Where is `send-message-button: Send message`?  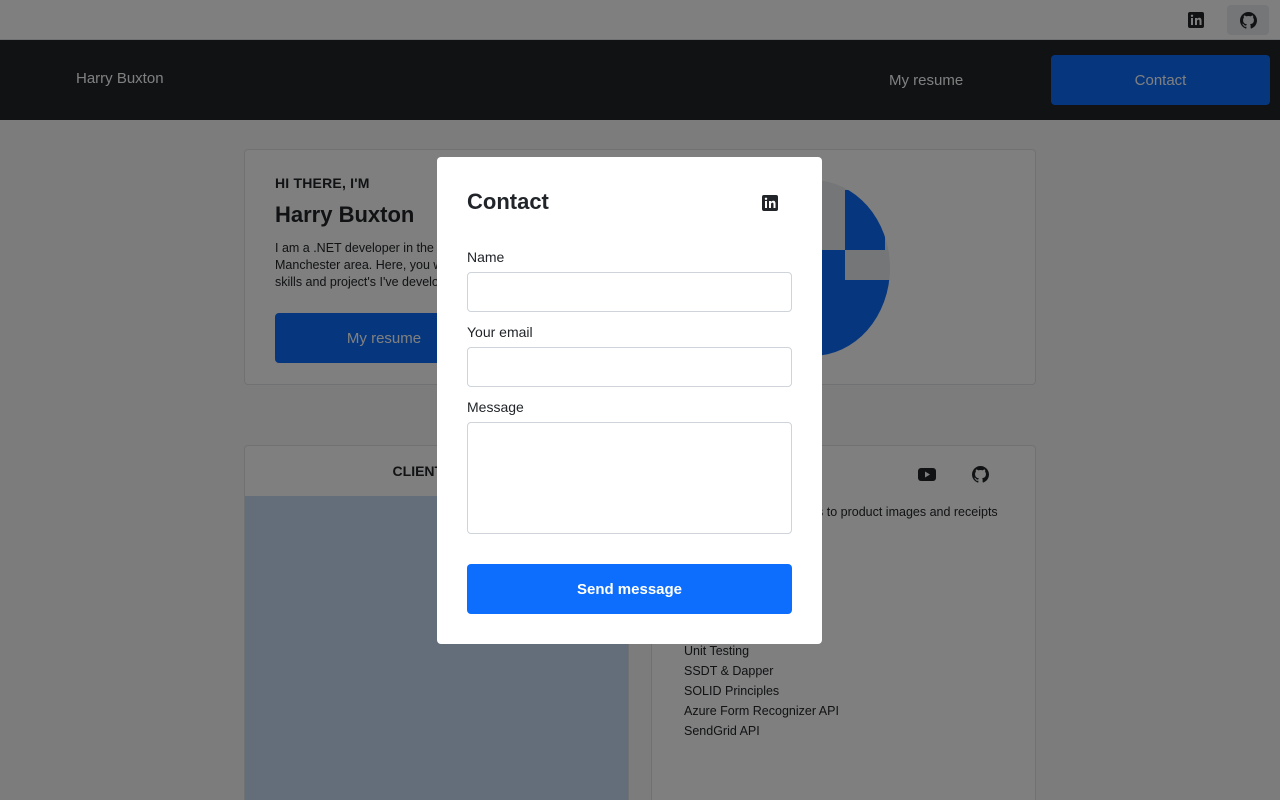
send-message-button: Send message is located at coordinates (629, 589).